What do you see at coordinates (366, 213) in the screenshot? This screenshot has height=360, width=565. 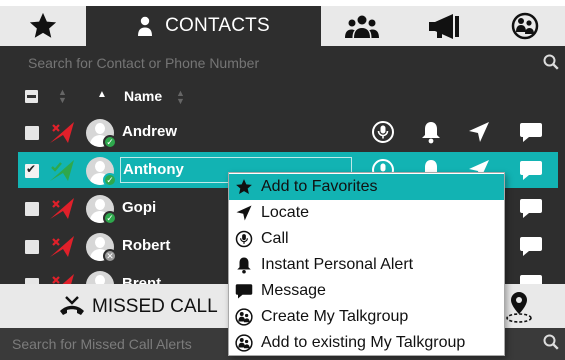 I see `menu-item-locate: Locate` at bounding box center [366, 213].